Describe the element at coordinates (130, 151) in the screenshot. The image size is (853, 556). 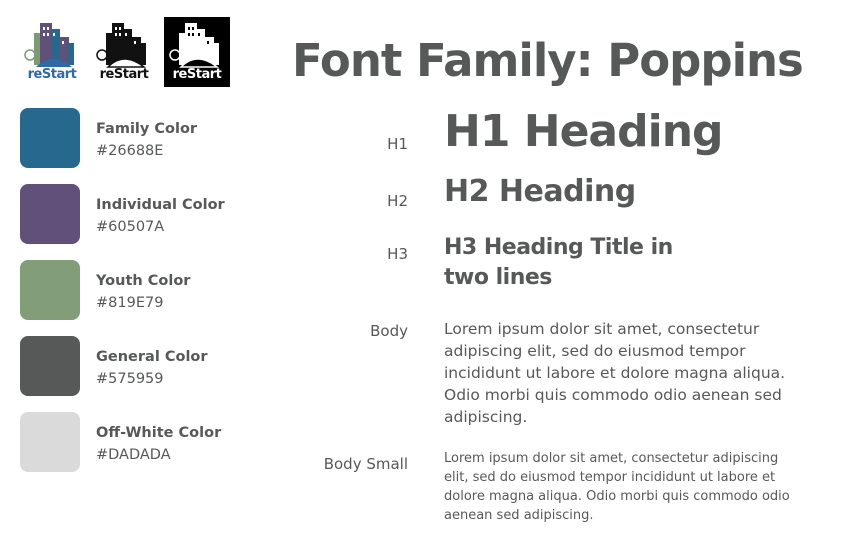
I see `color-hex: #26688E` at that location.